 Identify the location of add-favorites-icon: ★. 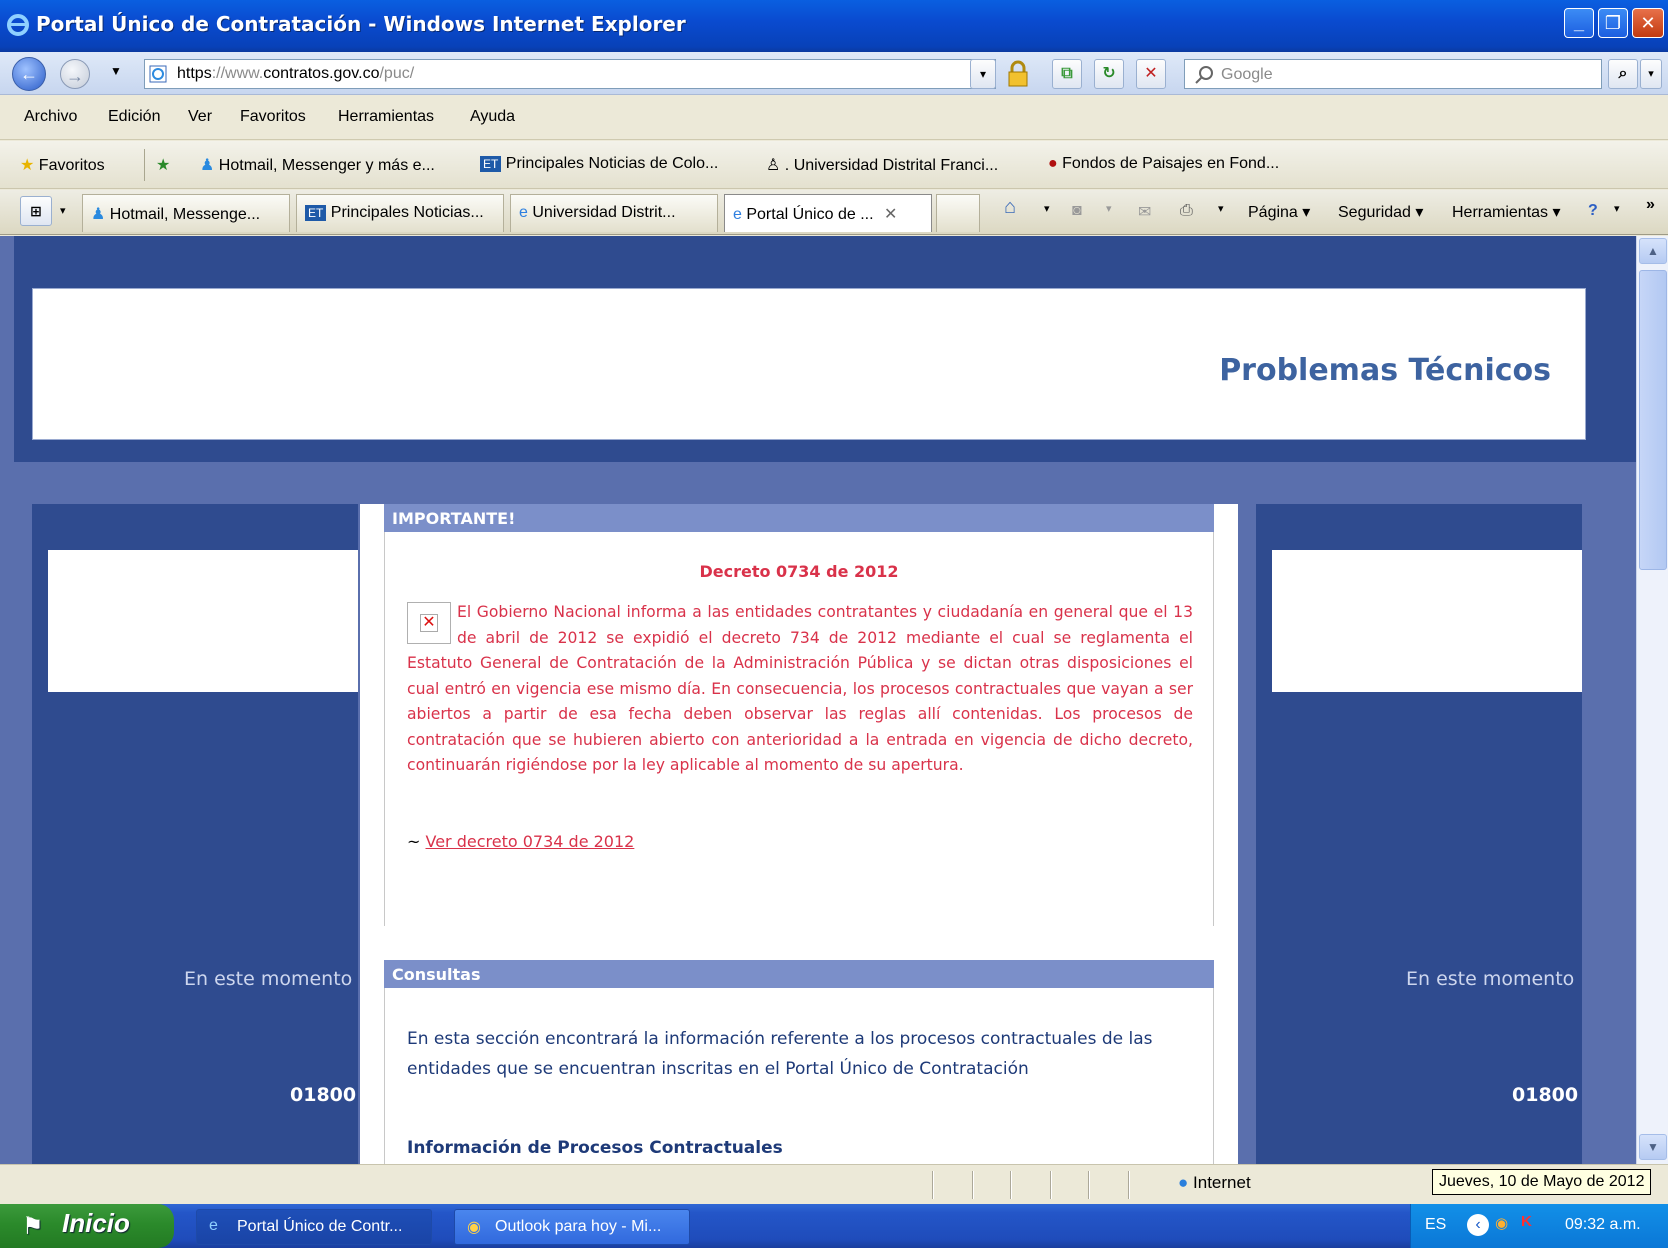
(163, 165).